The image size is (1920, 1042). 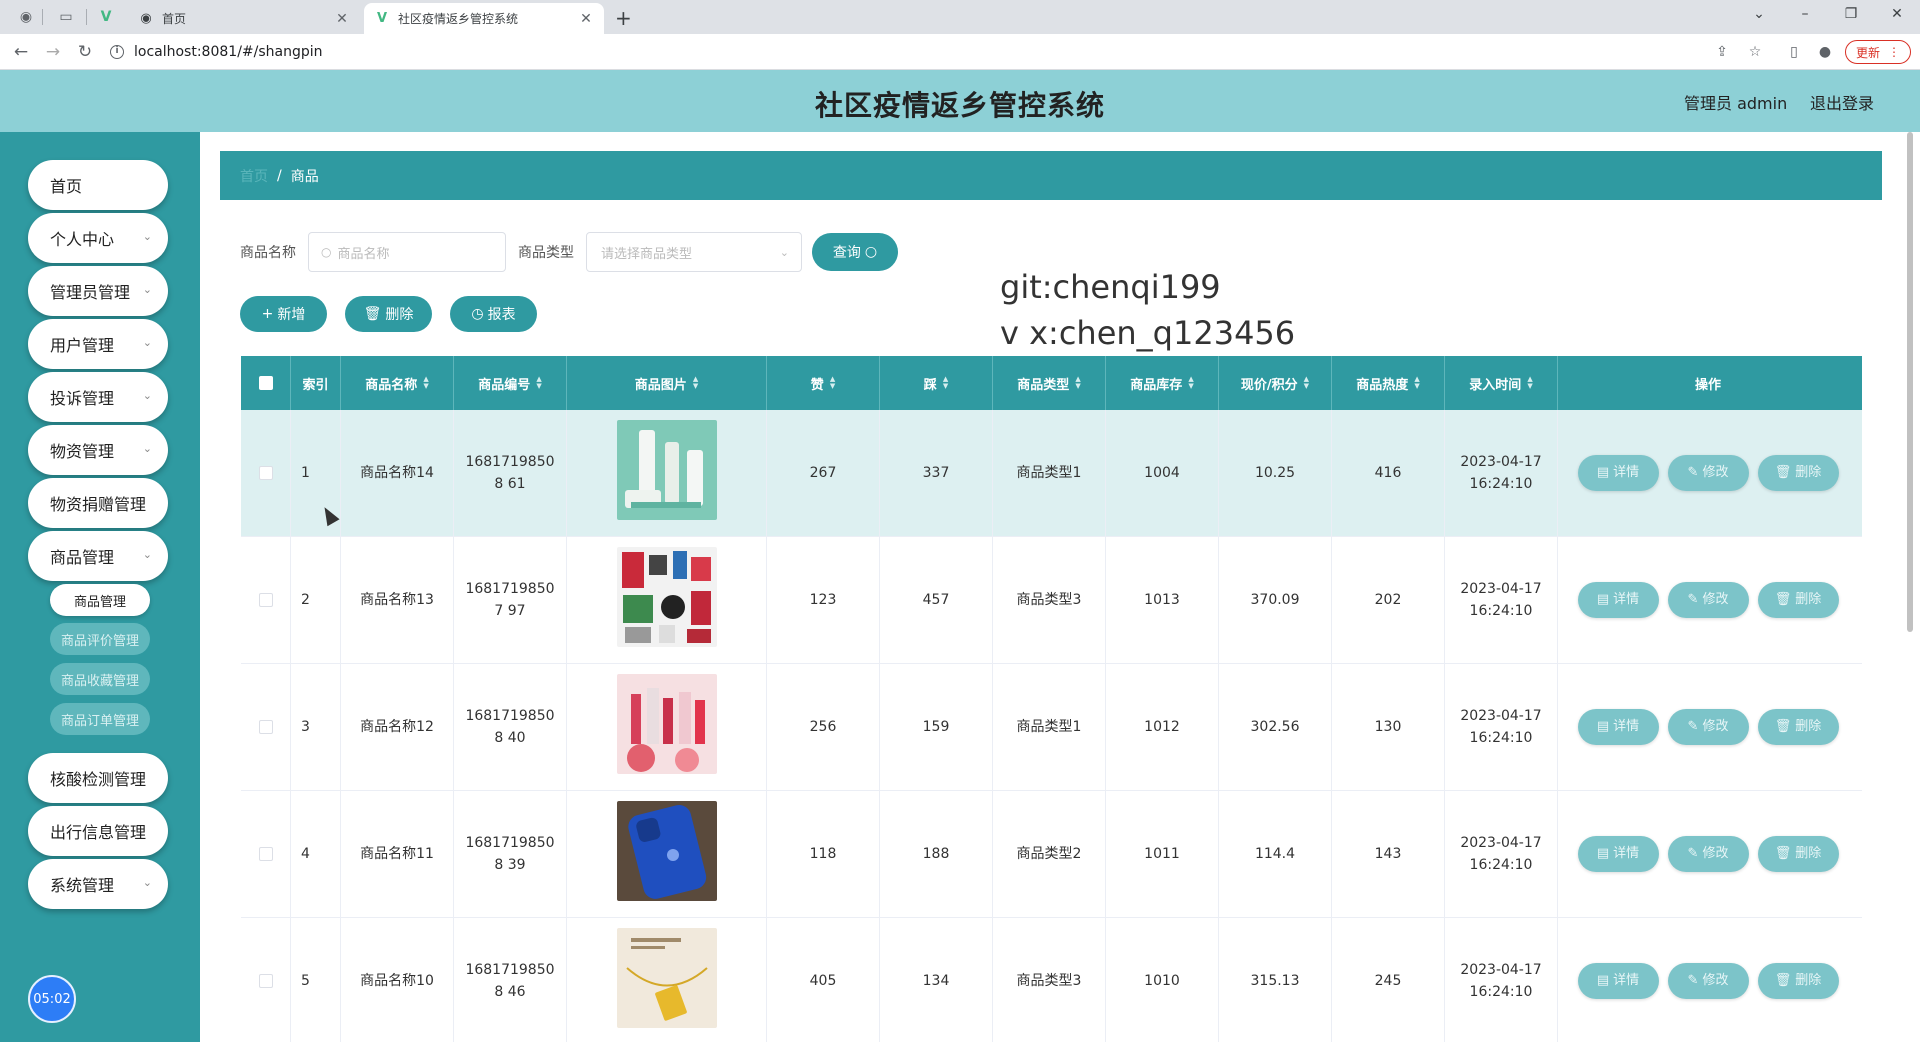 What do you see at coordinates (52, 999) in the screenshot?
I see `timer-badge: 05:02` at bounding box center [52, 999].